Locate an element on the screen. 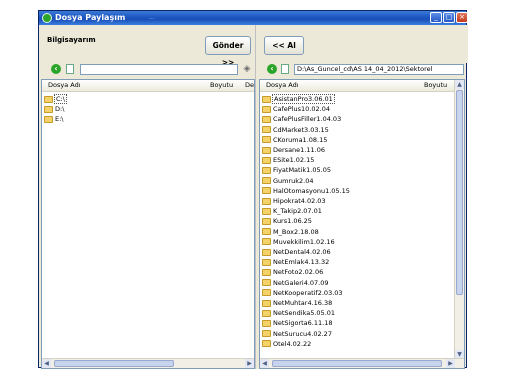 This screenshot has height=380, width=510. item-name: NetFoto2.02.06 is located at coordinates (298, 272).